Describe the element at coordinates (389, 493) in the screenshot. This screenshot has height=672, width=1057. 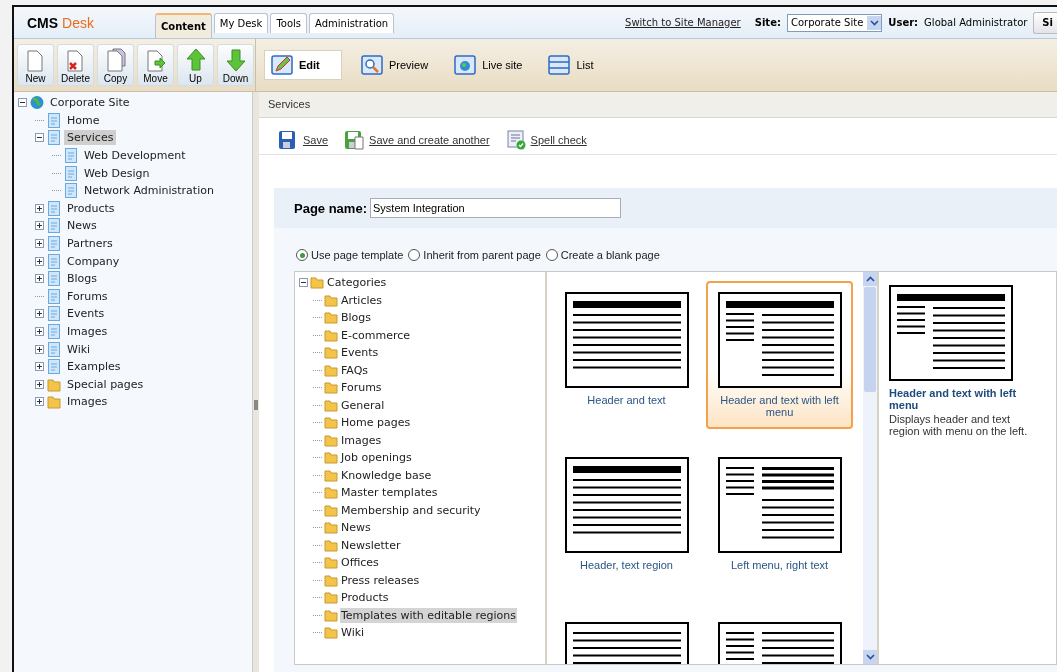
I see `category-item: Master templates` at that location.